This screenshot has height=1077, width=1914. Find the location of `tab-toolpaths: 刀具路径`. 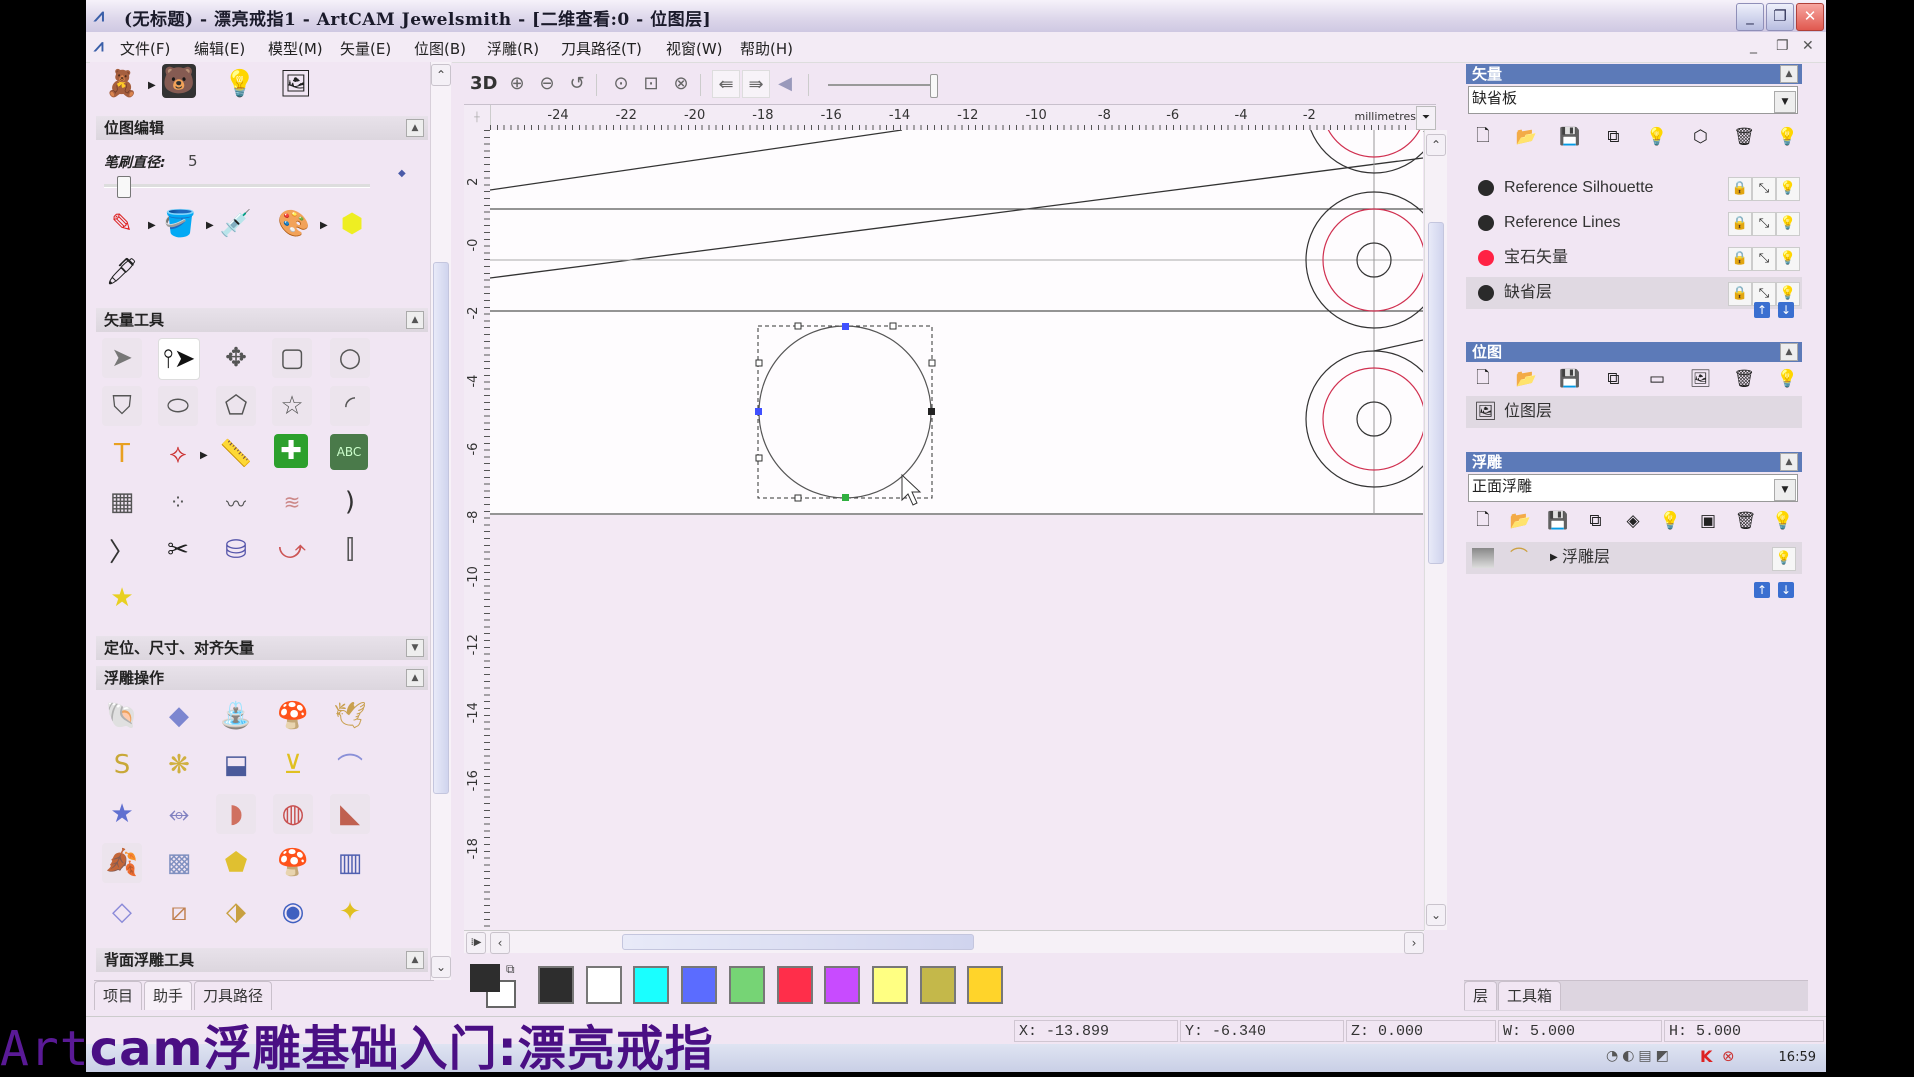

tab-toolpaths: 刀具路径 is located at coordinates (233, 995).